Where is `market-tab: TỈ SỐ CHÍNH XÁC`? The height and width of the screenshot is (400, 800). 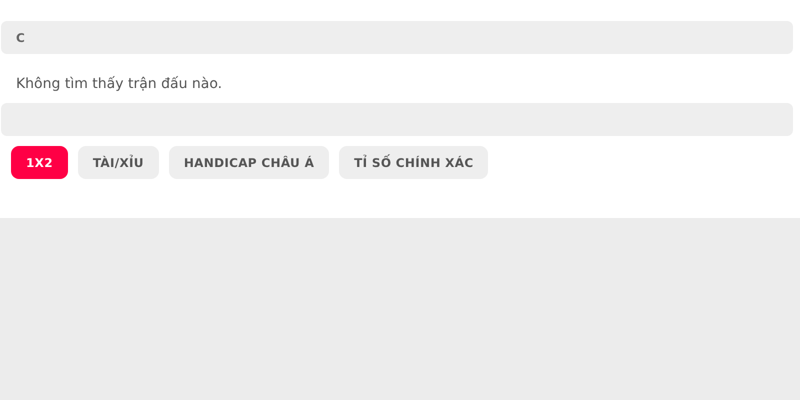 market-tab: TỈ SỐ CHÍNH XÁC is located at coordinates (413, 162).